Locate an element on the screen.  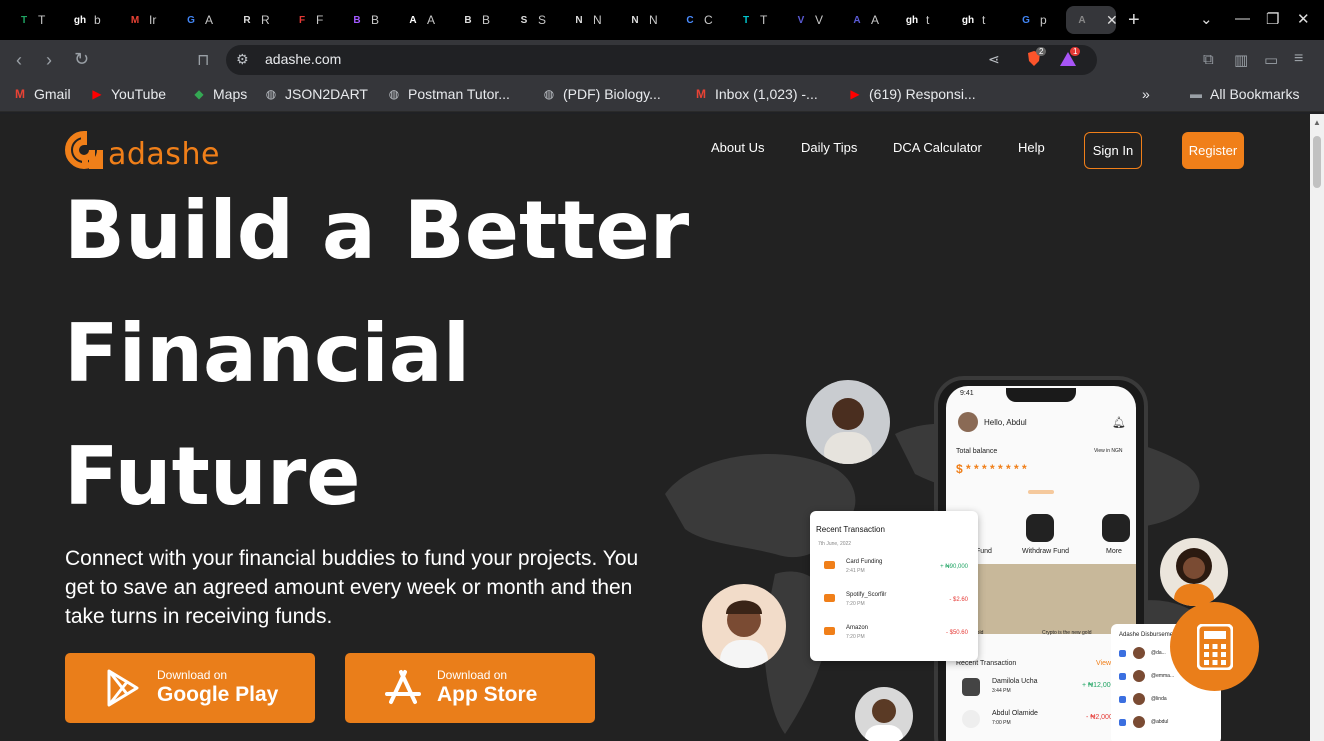
bookmarks-overflow: » is located at coordinates (1146, 94).